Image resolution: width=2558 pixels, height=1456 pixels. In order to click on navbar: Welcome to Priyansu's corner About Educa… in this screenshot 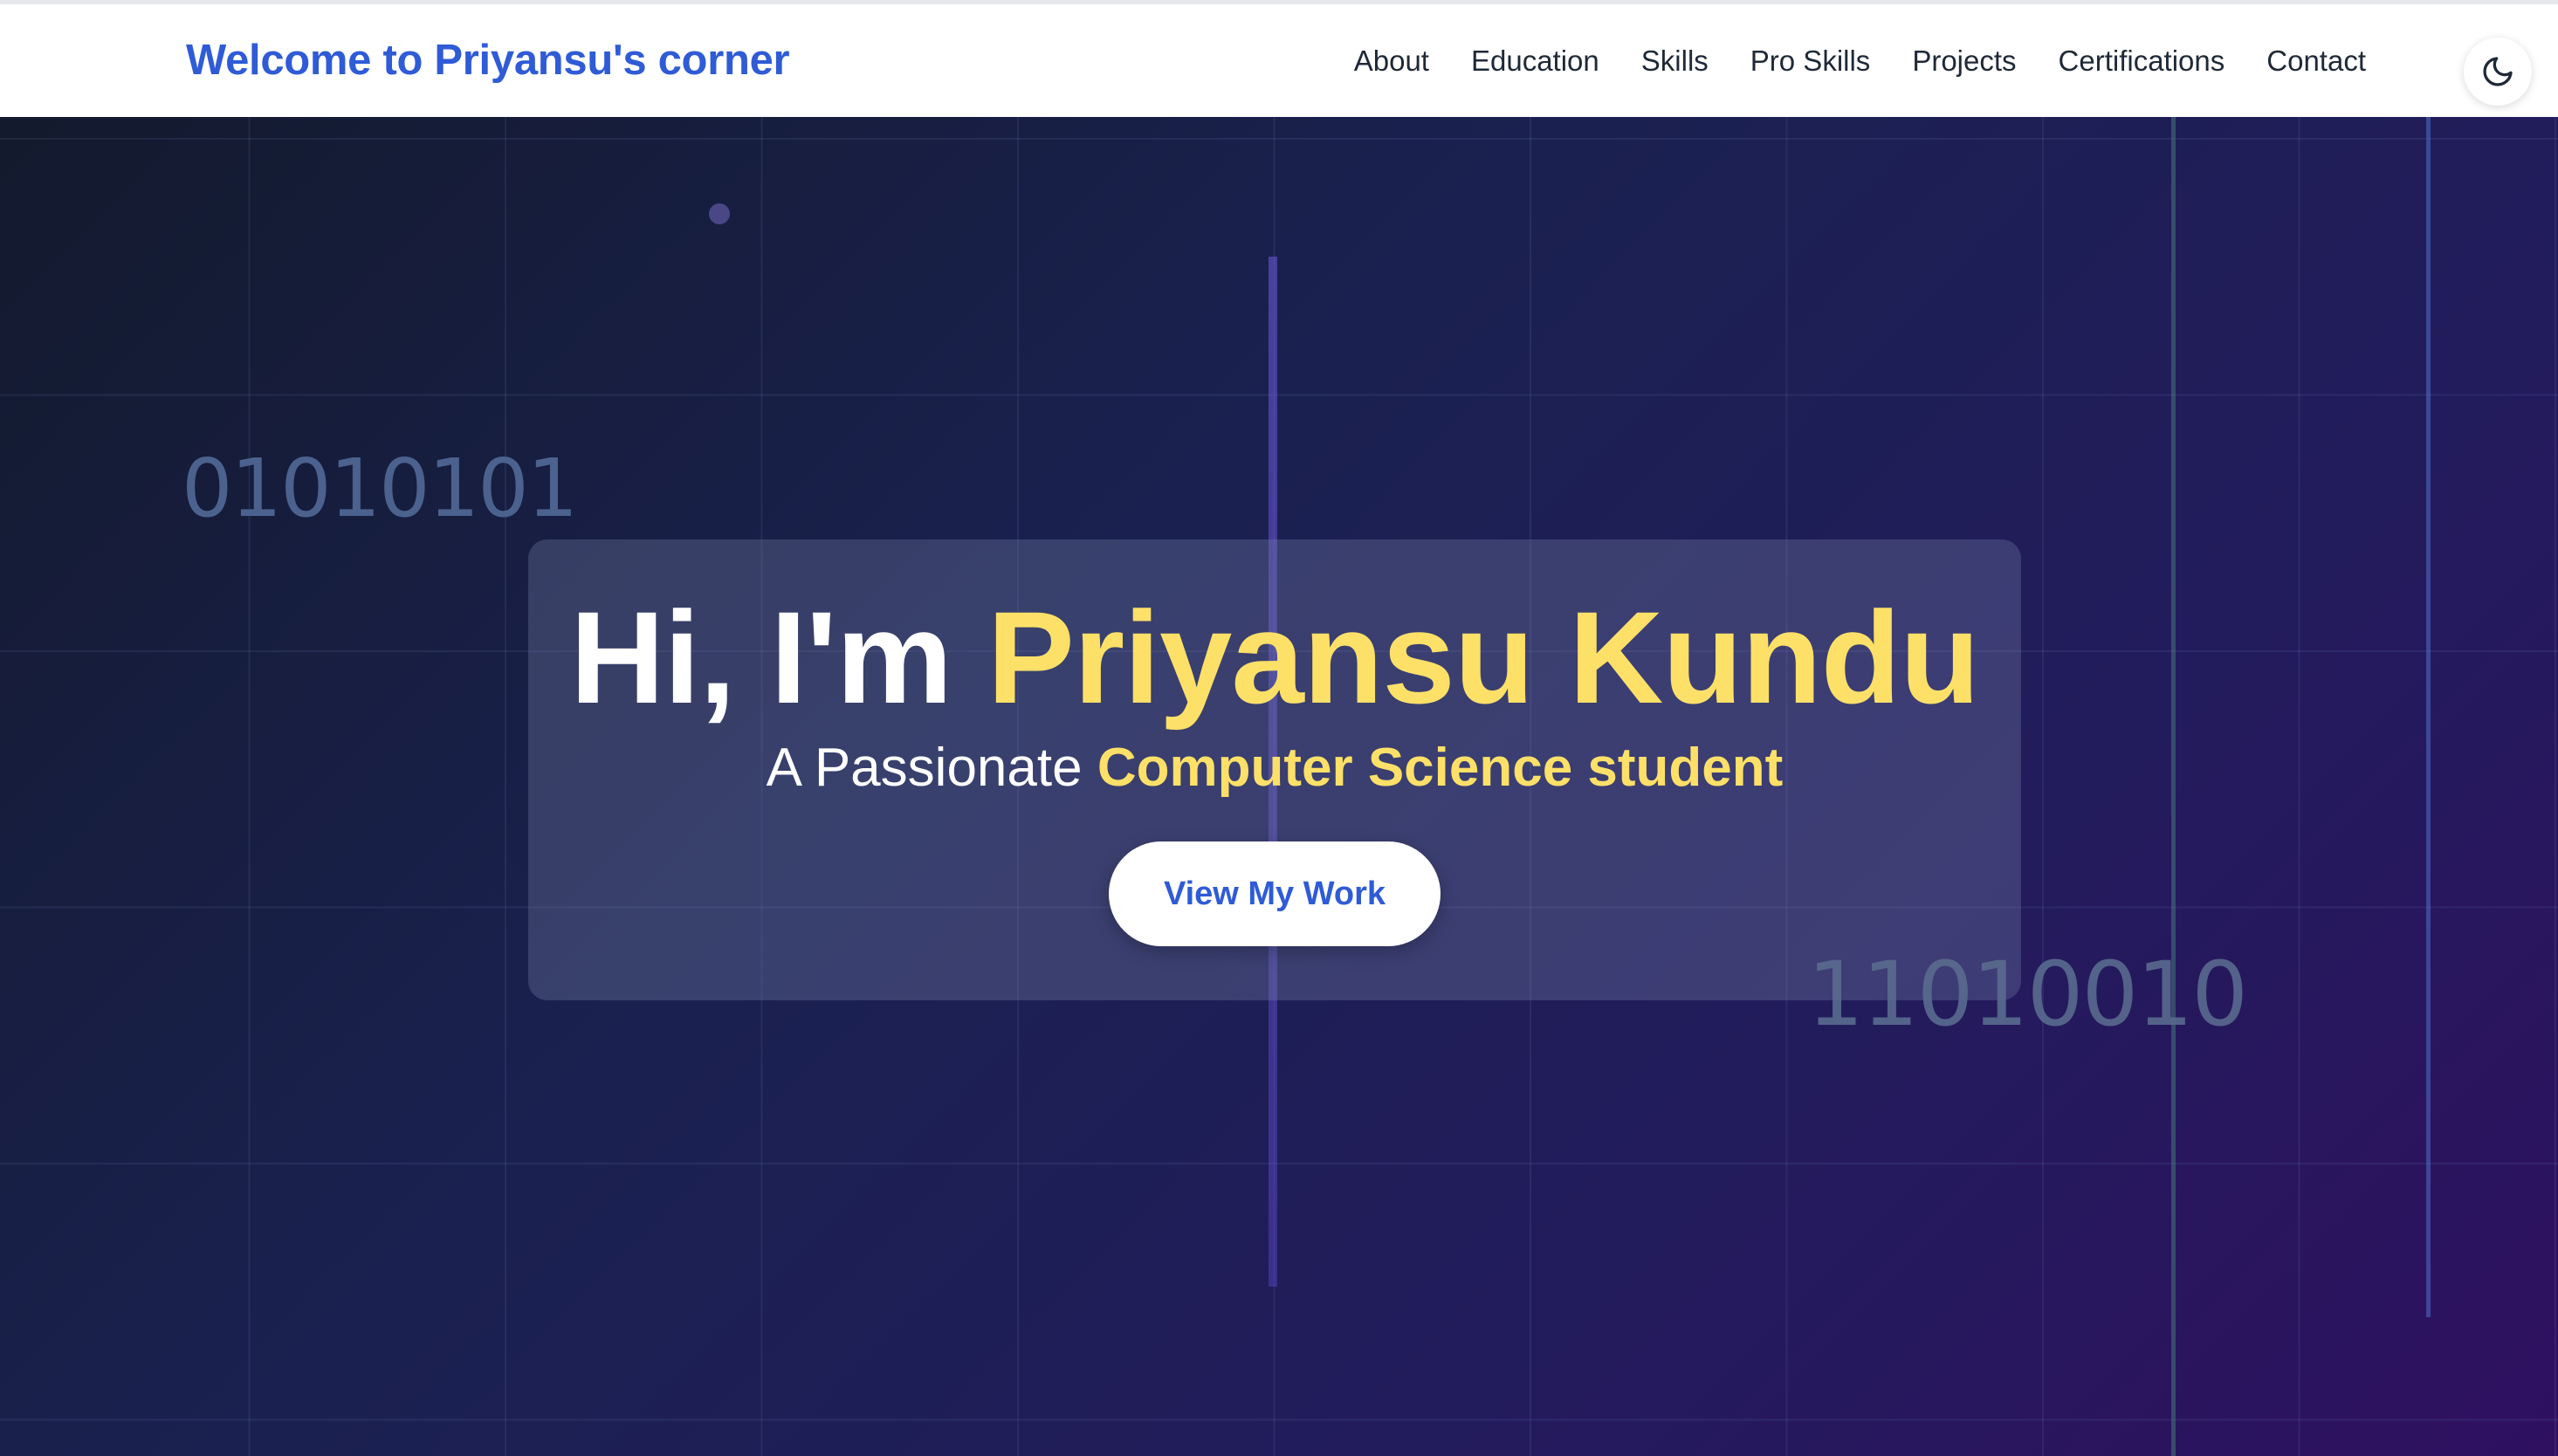, I will do `click(1279, 58)`.